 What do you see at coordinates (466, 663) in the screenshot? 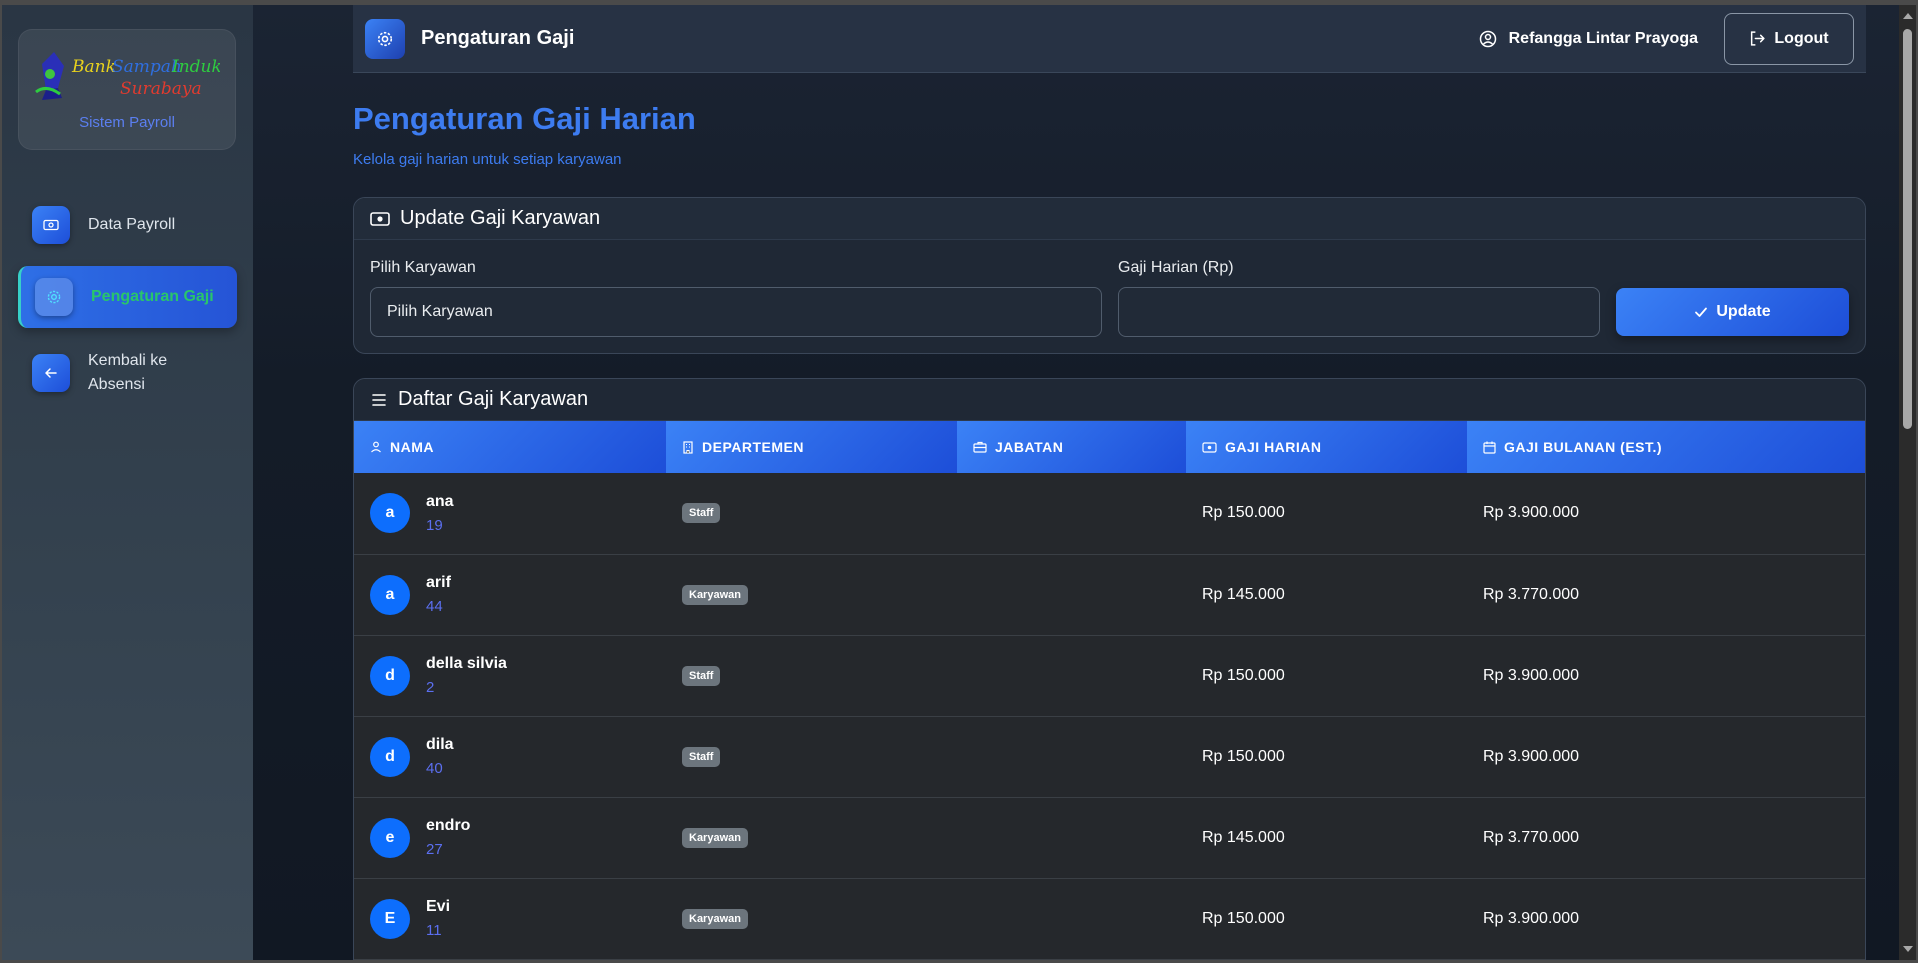
I see `employee-name: della silvia` at bounding box center [466, 663].